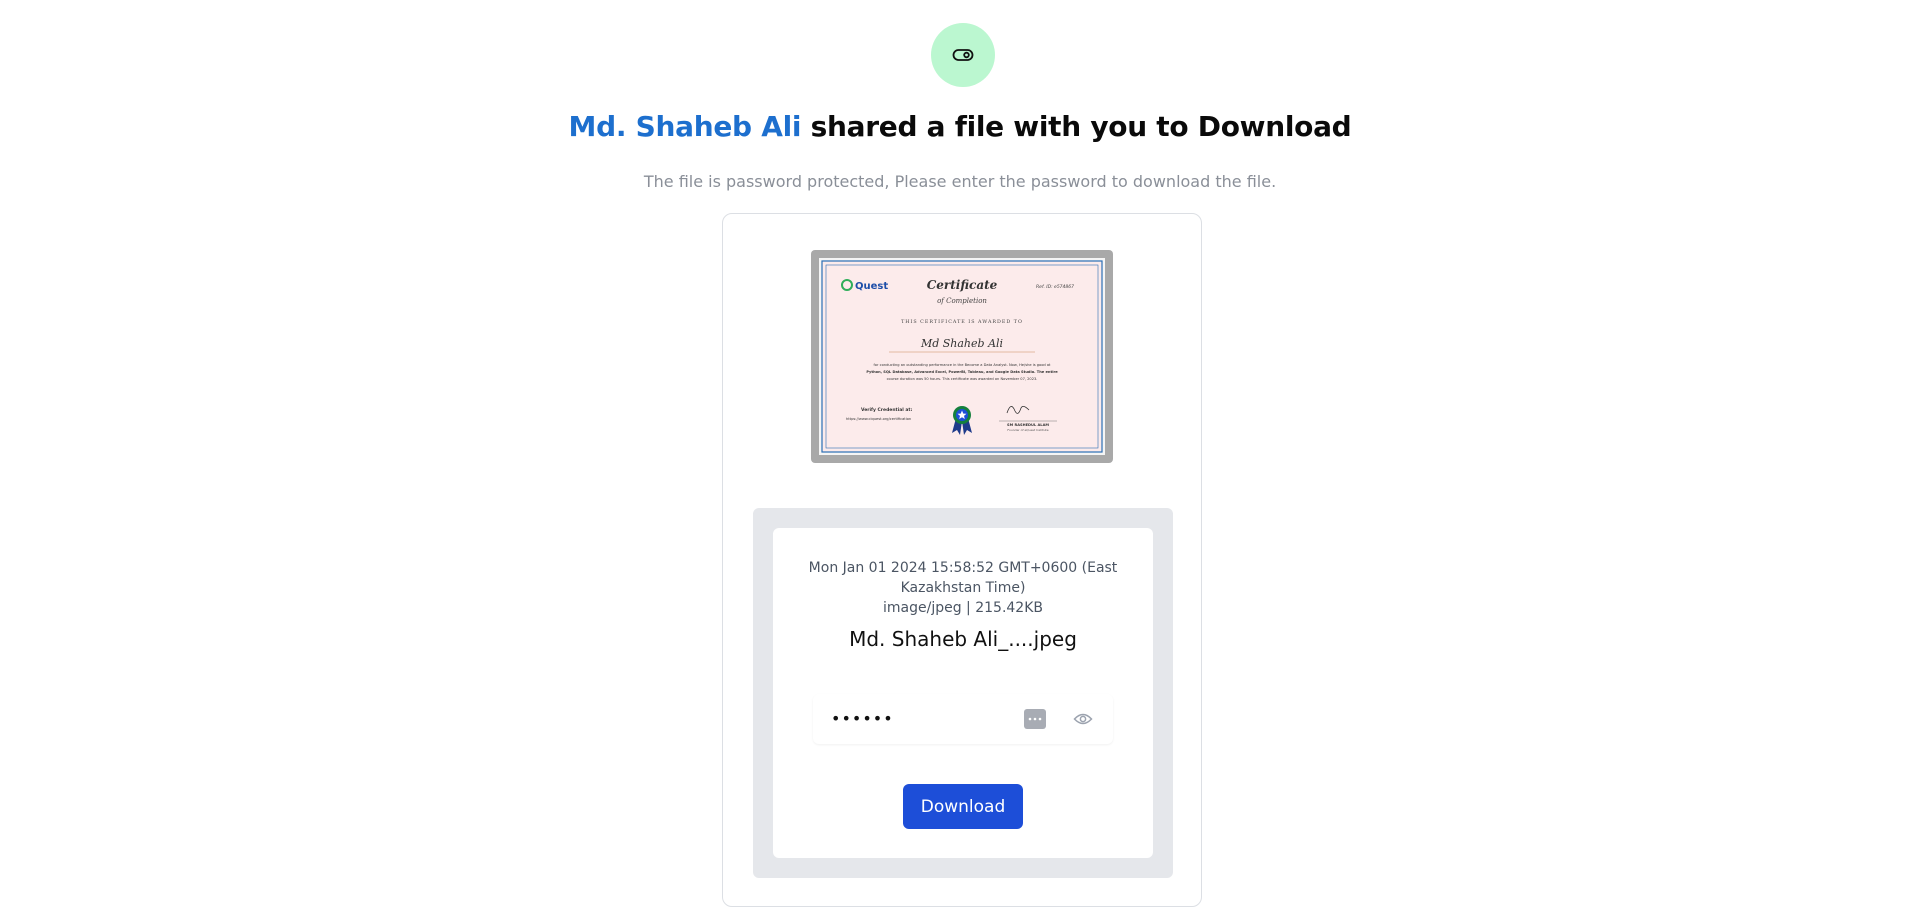 The width and height of the screenshot is (1920, 919). What do you see at coordinates (871, 286) in the screenshot?
I see `cert-brand: Quest` at bounding box center [871, 286].